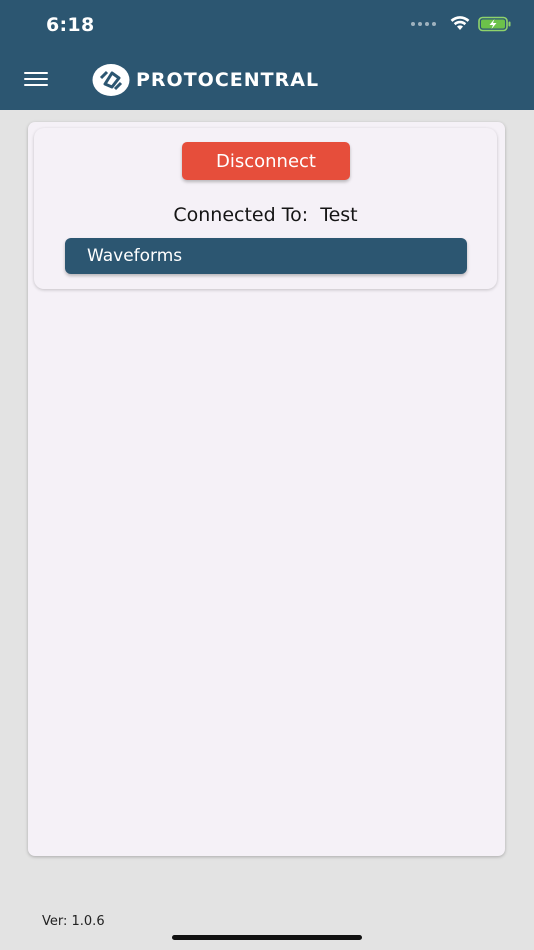  I want to click on battery-charging-icon, so click(494, 24).